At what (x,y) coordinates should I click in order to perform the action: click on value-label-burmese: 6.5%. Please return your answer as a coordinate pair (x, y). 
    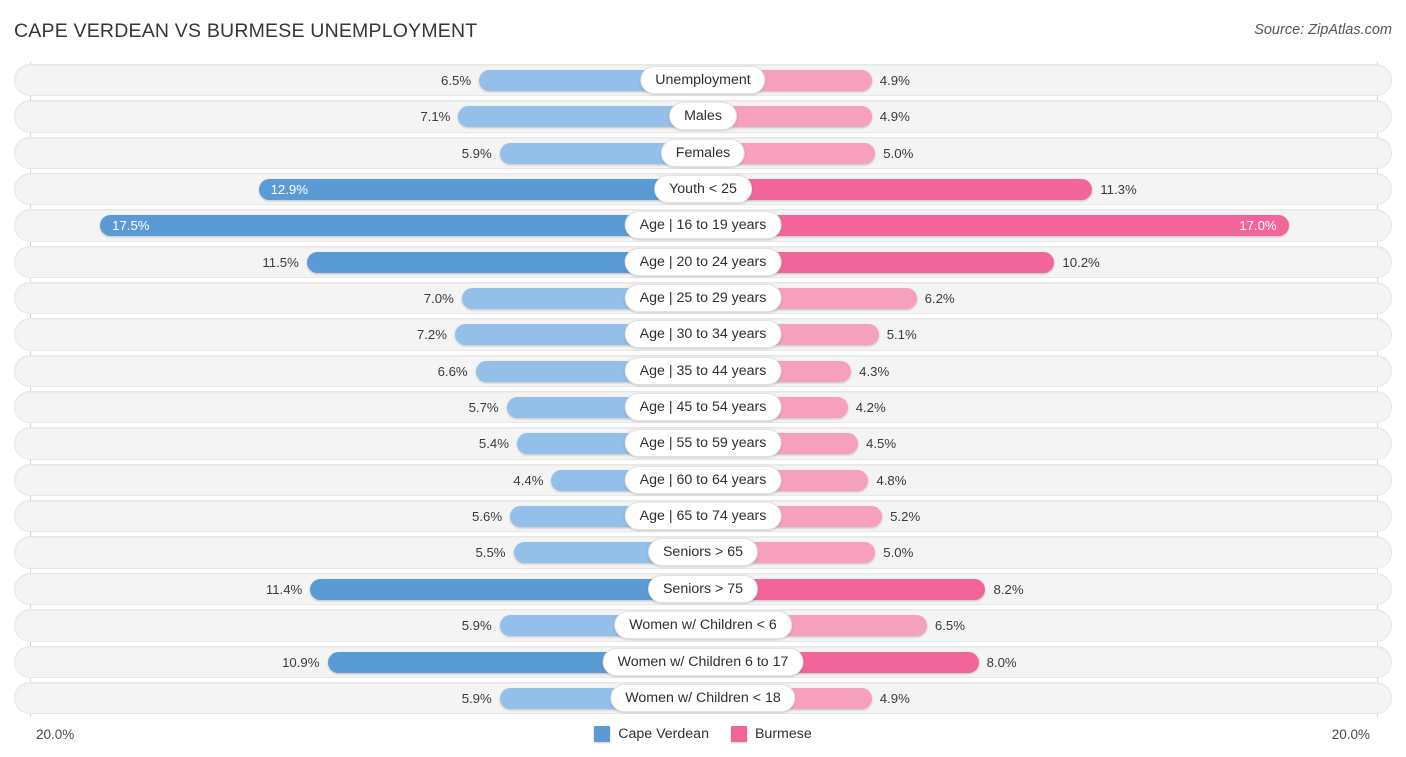
    Looking at the image, I should click on (949, 626).